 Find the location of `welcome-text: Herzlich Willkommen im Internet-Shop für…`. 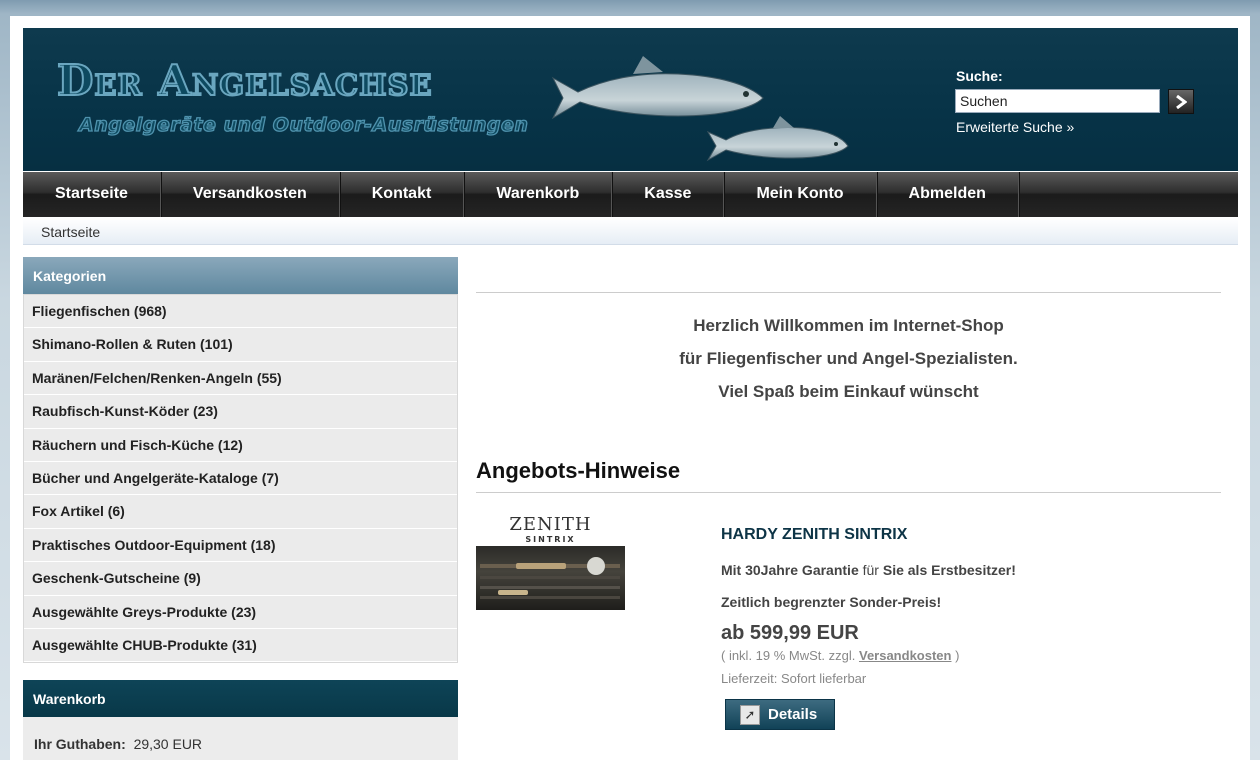

welcome-text: Herzlich Willkommen im Internet-Shop für… is located at coordinates (848, 358).